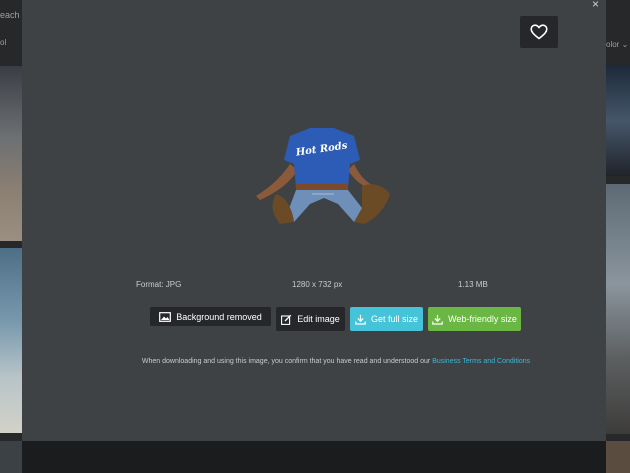 This screenshot has width=630, height=473. I want to click on get-full-size-button: Get full size, so click(386, 319).